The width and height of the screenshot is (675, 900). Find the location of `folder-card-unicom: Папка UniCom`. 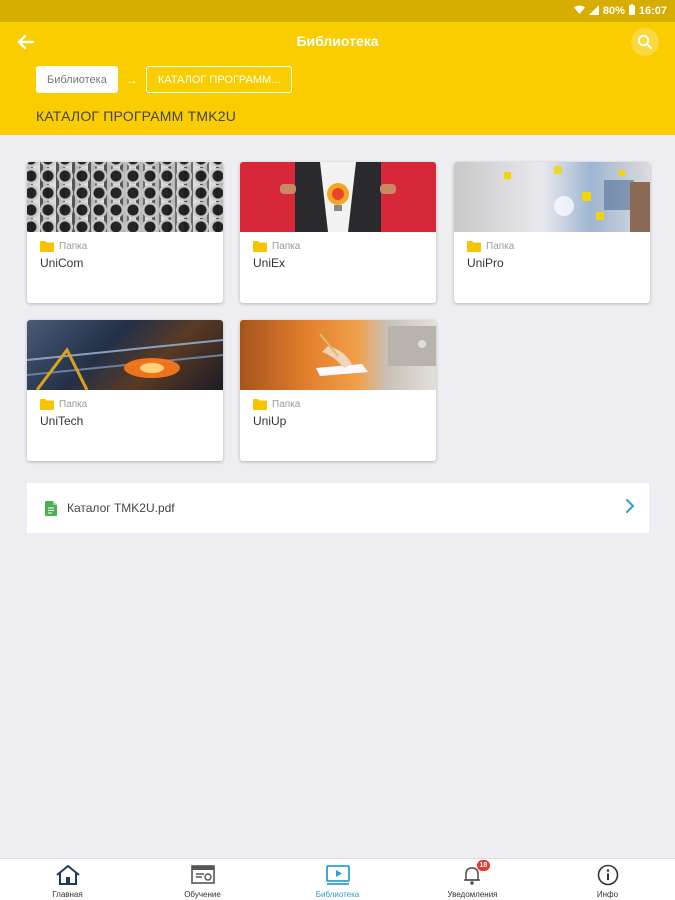

folder-card-unicom: Папка UniCom is located at coordinates (125, 232).